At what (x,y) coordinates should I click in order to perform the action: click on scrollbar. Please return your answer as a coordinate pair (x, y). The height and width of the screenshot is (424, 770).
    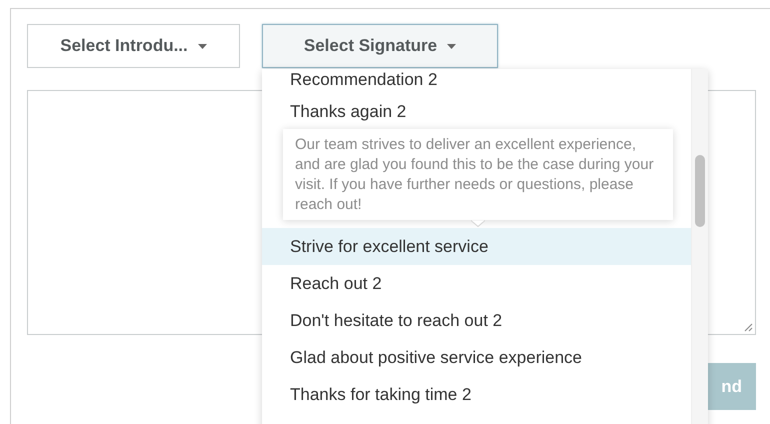
    Looking at the image, I should click on (699, 246).